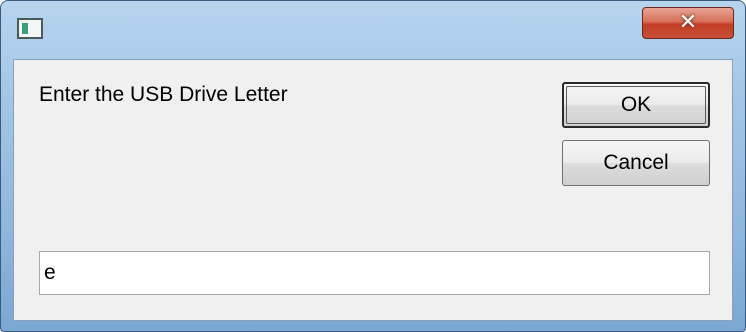 This screenshot has height=332, width=746. I want to click on cancel-button-label: Cancel, so click(636, 162).